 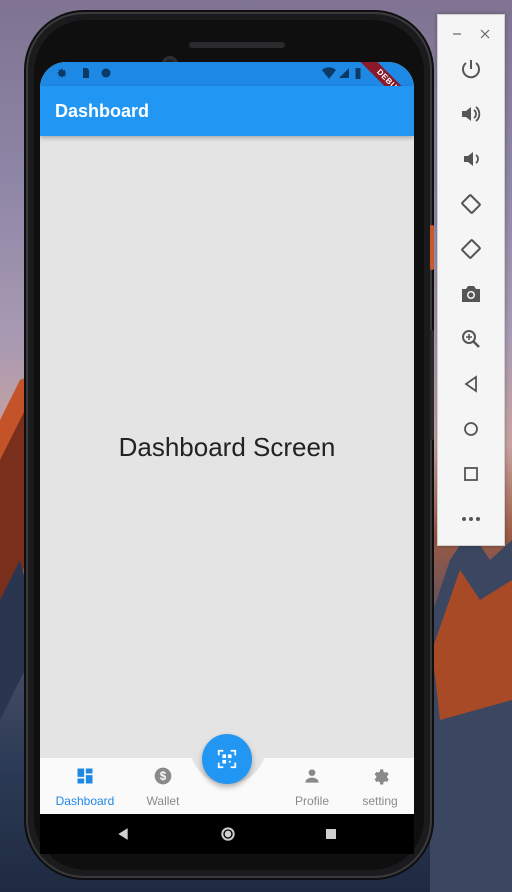 I want to click on system-navigation-bar, so click(x=227, y=834).